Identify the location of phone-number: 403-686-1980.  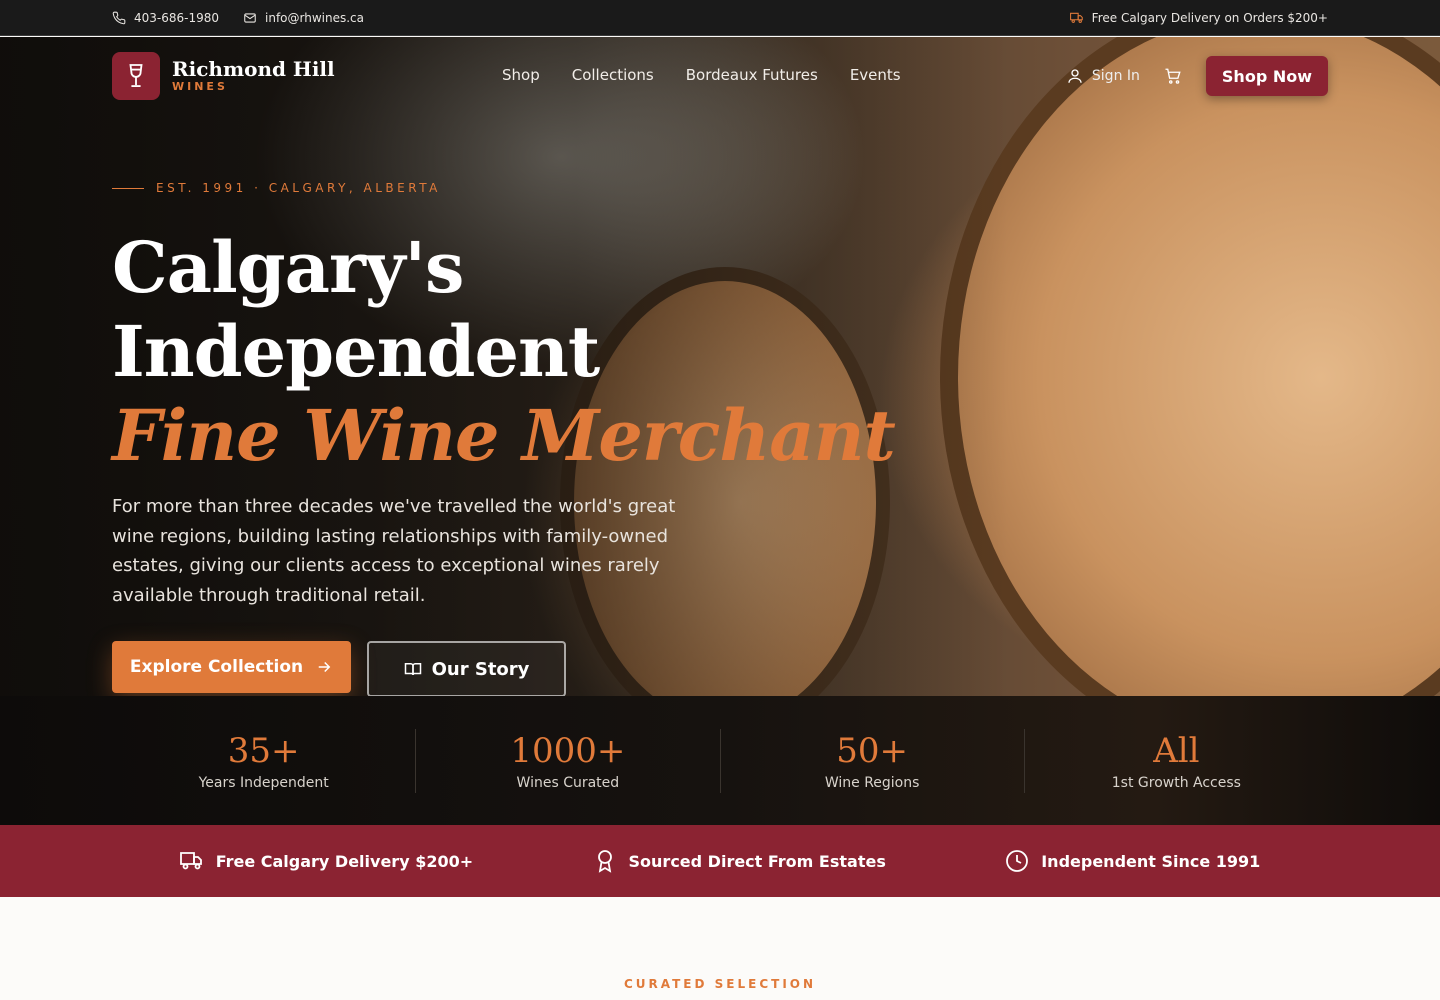
(177, 17).